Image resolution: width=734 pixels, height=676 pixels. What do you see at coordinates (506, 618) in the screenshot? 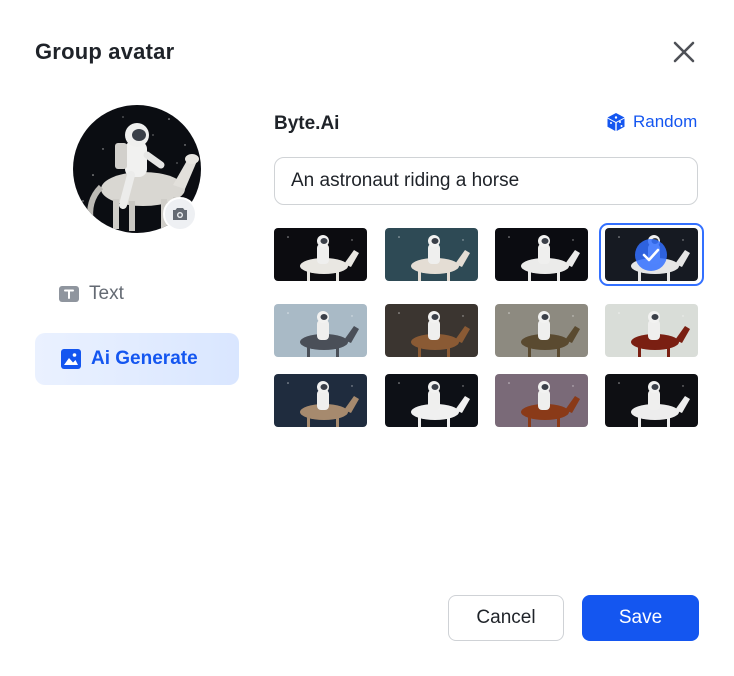
I see `cancel-button: Cancel` at bounding box center [506, 618].